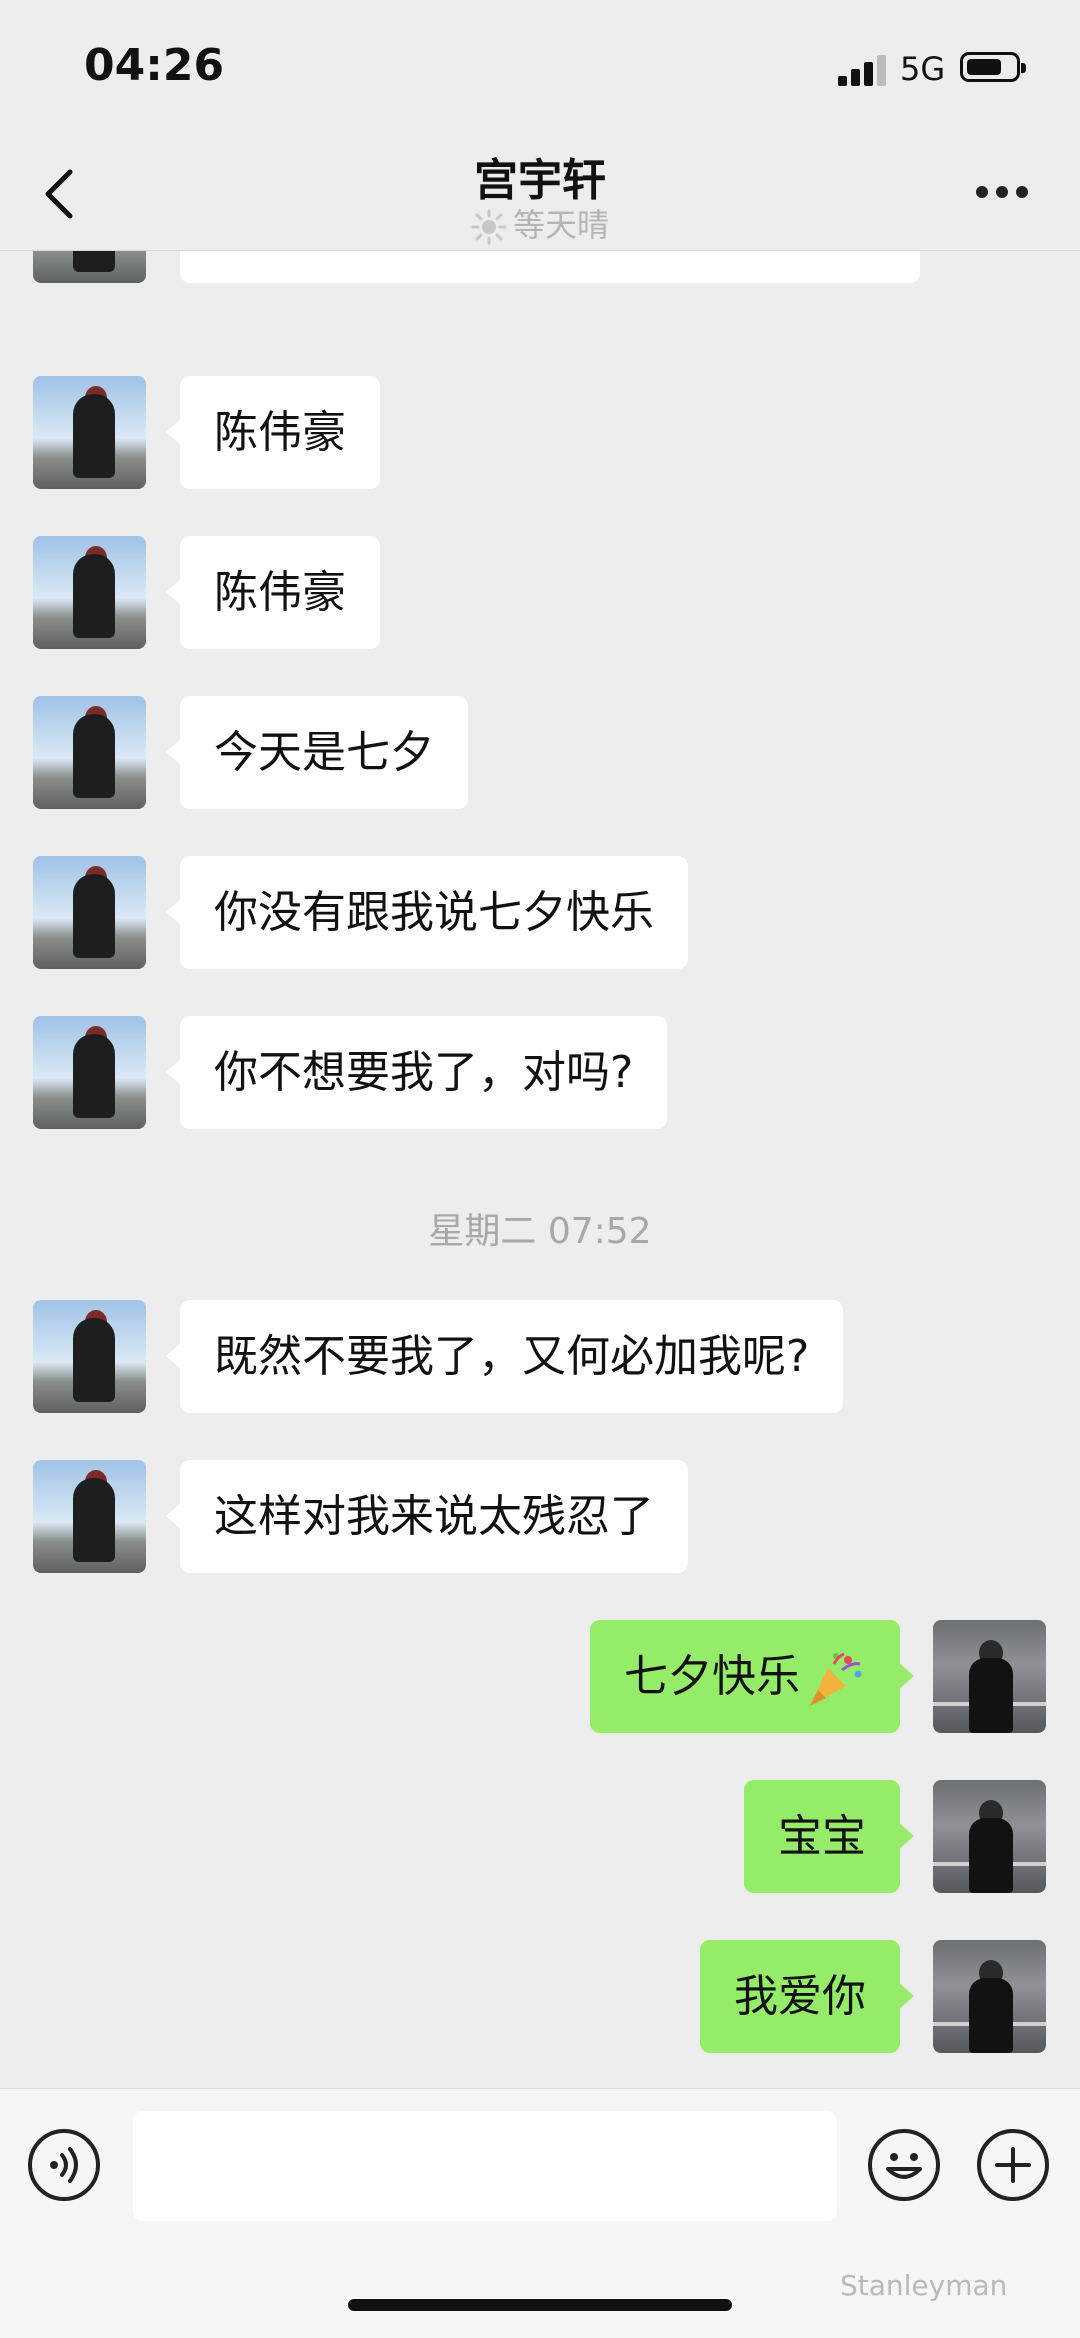 The height and width of the screenshot is (2338, 1080). What do you see at coordinates (1013, 2165) in the screenshot?
I see `plus-icon` at bounding box center [1013, 2165].